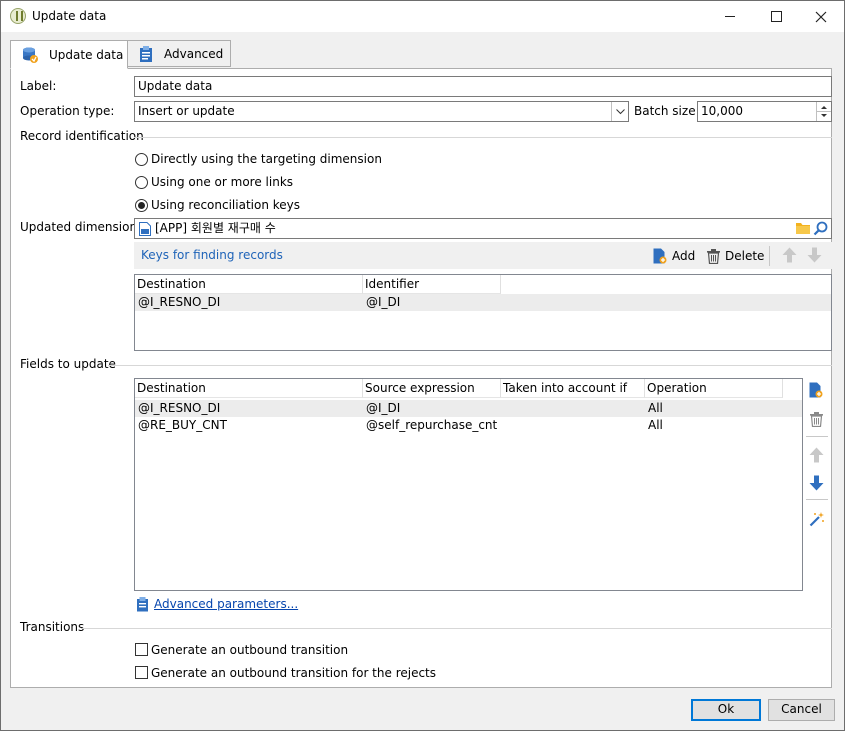 This screenshot has width=845, height=731. I want to click on radio-reconciliation-keys, so click(141, 205).